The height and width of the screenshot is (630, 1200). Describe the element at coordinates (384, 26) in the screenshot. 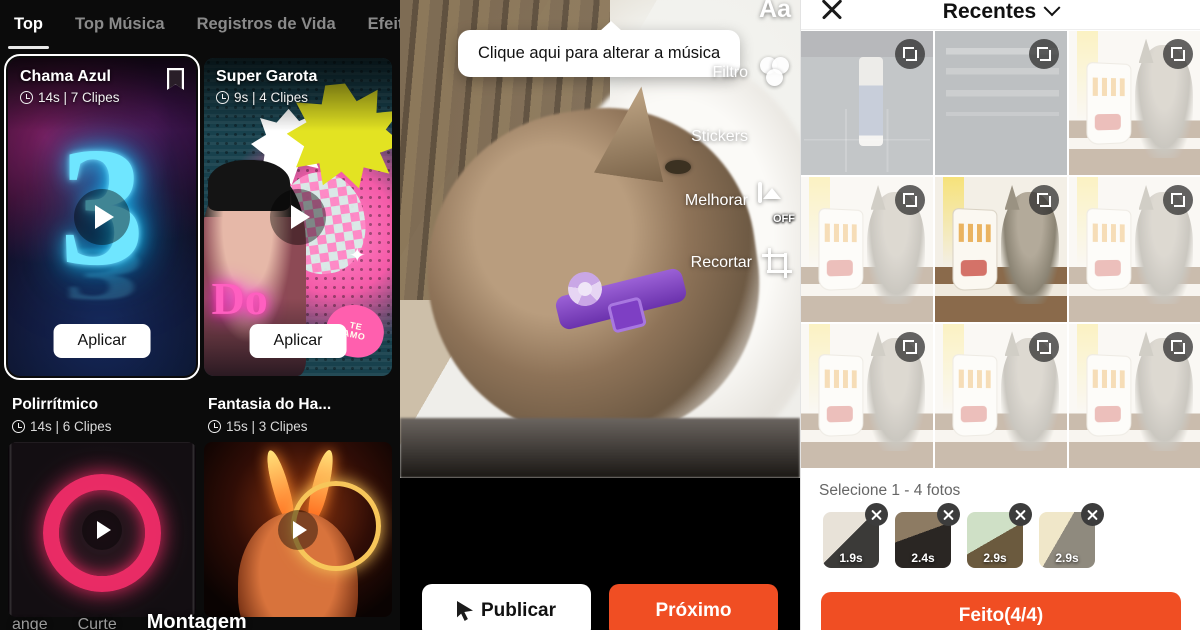

I see `tab-efeitos: Efeit` at that location.